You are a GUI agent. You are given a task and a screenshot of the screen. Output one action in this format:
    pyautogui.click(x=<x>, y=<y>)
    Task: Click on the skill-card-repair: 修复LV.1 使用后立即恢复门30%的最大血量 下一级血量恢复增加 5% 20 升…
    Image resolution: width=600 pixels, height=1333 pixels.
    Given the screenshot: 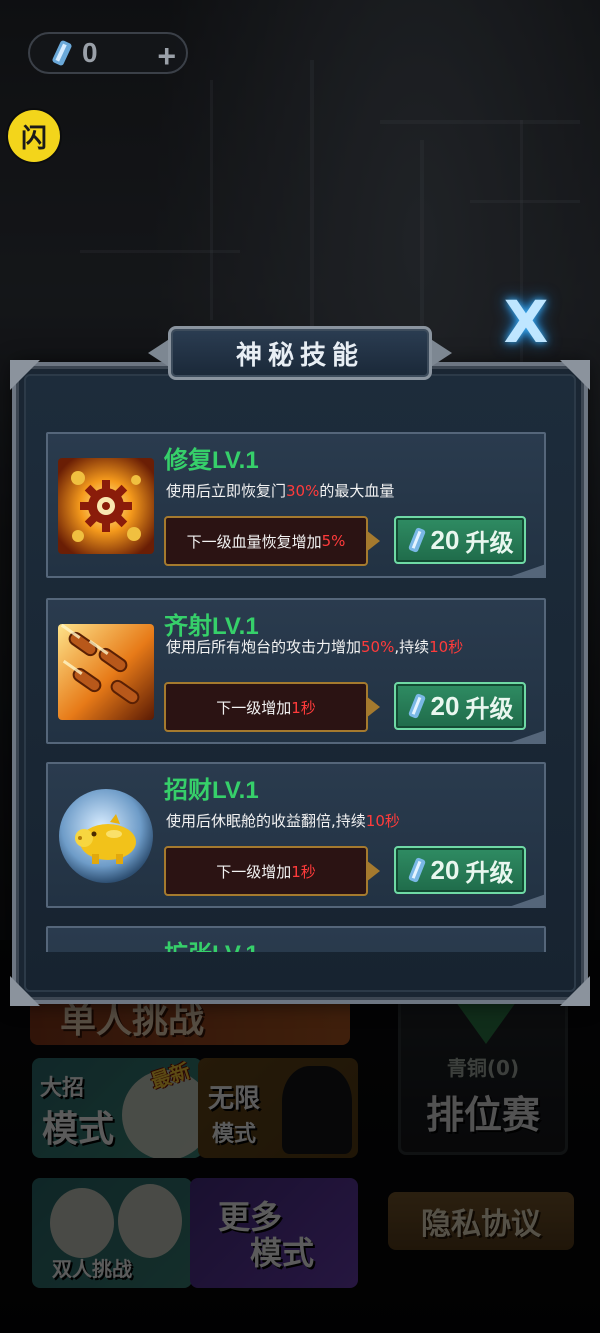 What is the action you would take?
    pyautogui.click(x=296, y=505)
    